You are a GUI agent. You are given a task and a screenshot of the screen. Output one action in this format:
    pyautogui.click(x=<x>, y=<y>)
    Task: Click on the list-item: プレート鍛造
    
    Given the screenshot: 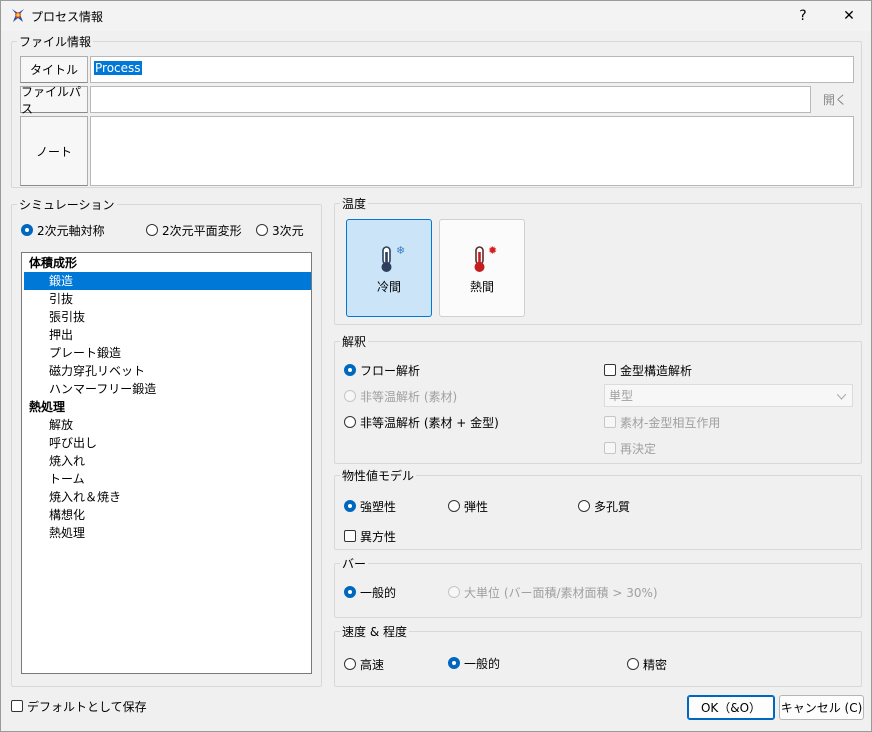 What is the action you would take?
    pyautogui.click(x=167, y=353)
    